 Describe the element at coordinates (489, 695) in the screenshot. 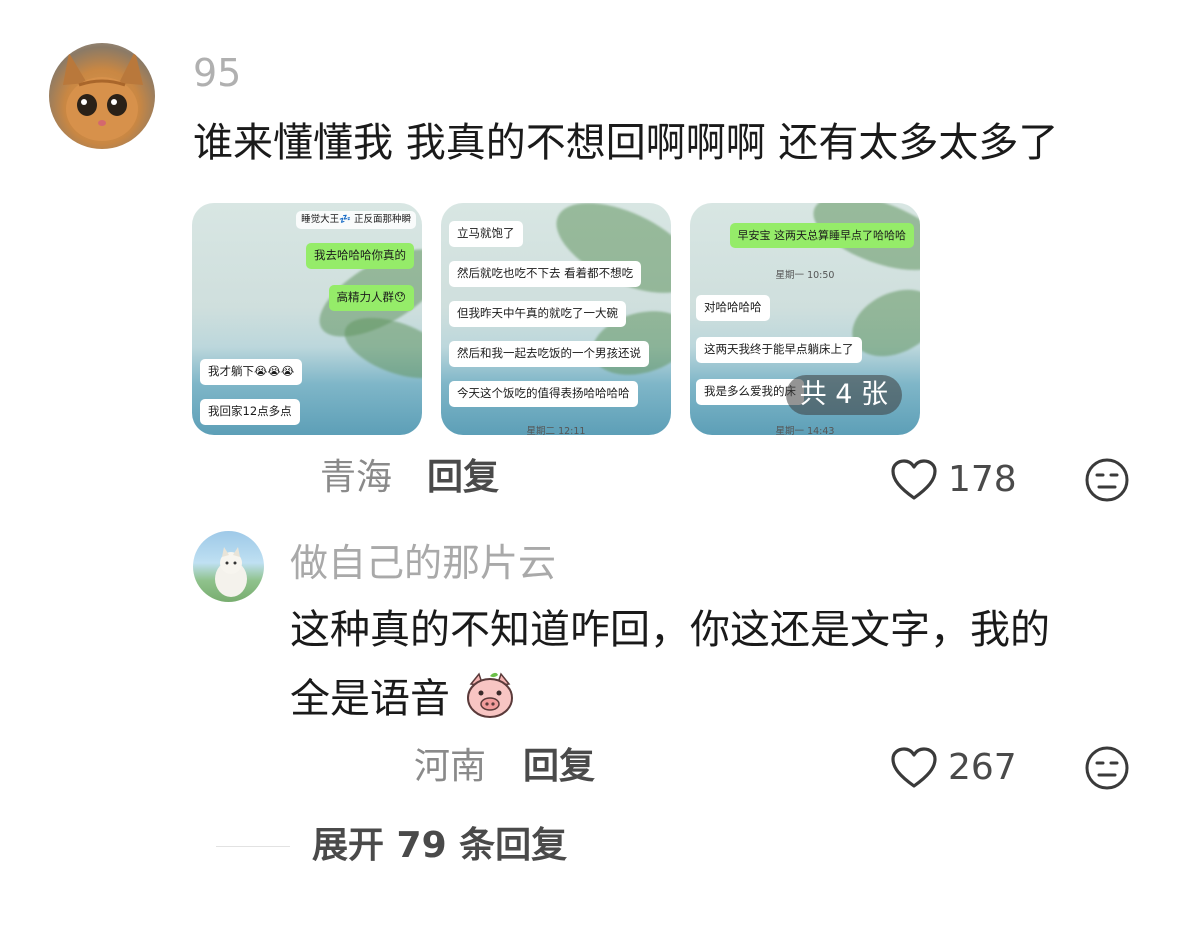

I see `pig-face-emoji` at that location.